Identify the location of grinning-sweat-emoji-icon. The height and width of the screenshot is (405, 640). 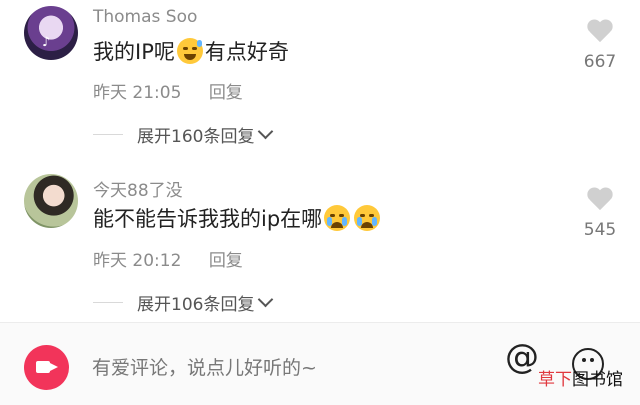
(189, 51).